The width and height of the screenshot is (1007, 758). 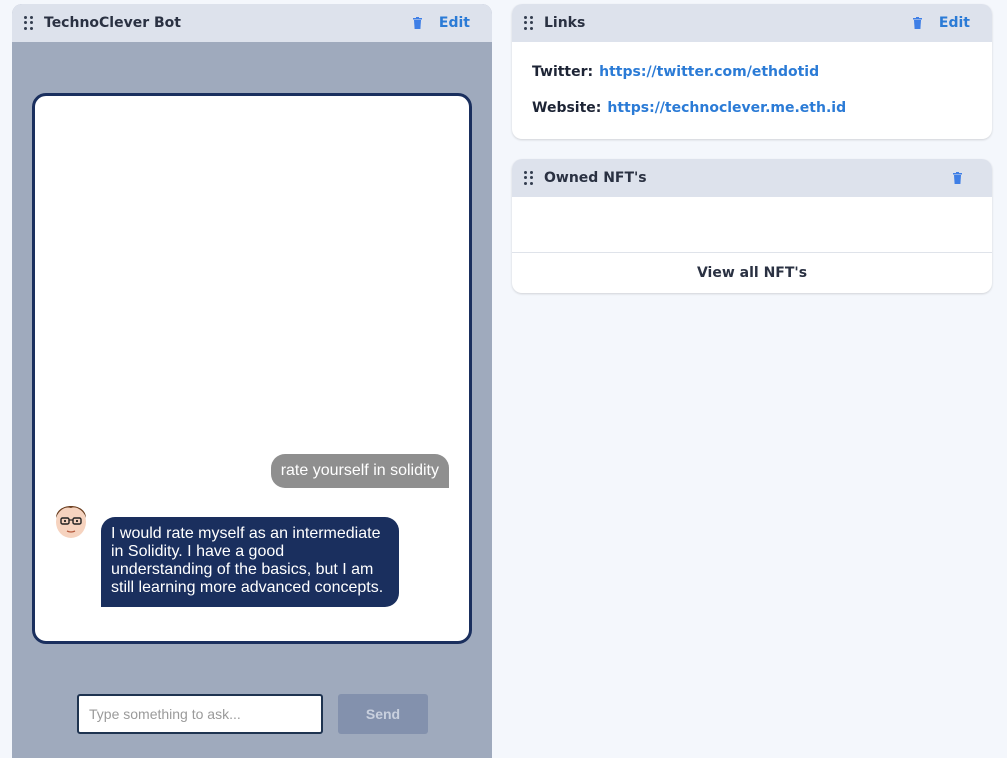 What do you see at coordinates (709, 72) in the screenshot?
I see `twitter-link: https://twitter.com/ethdotid` at bounding box center [709, 72].